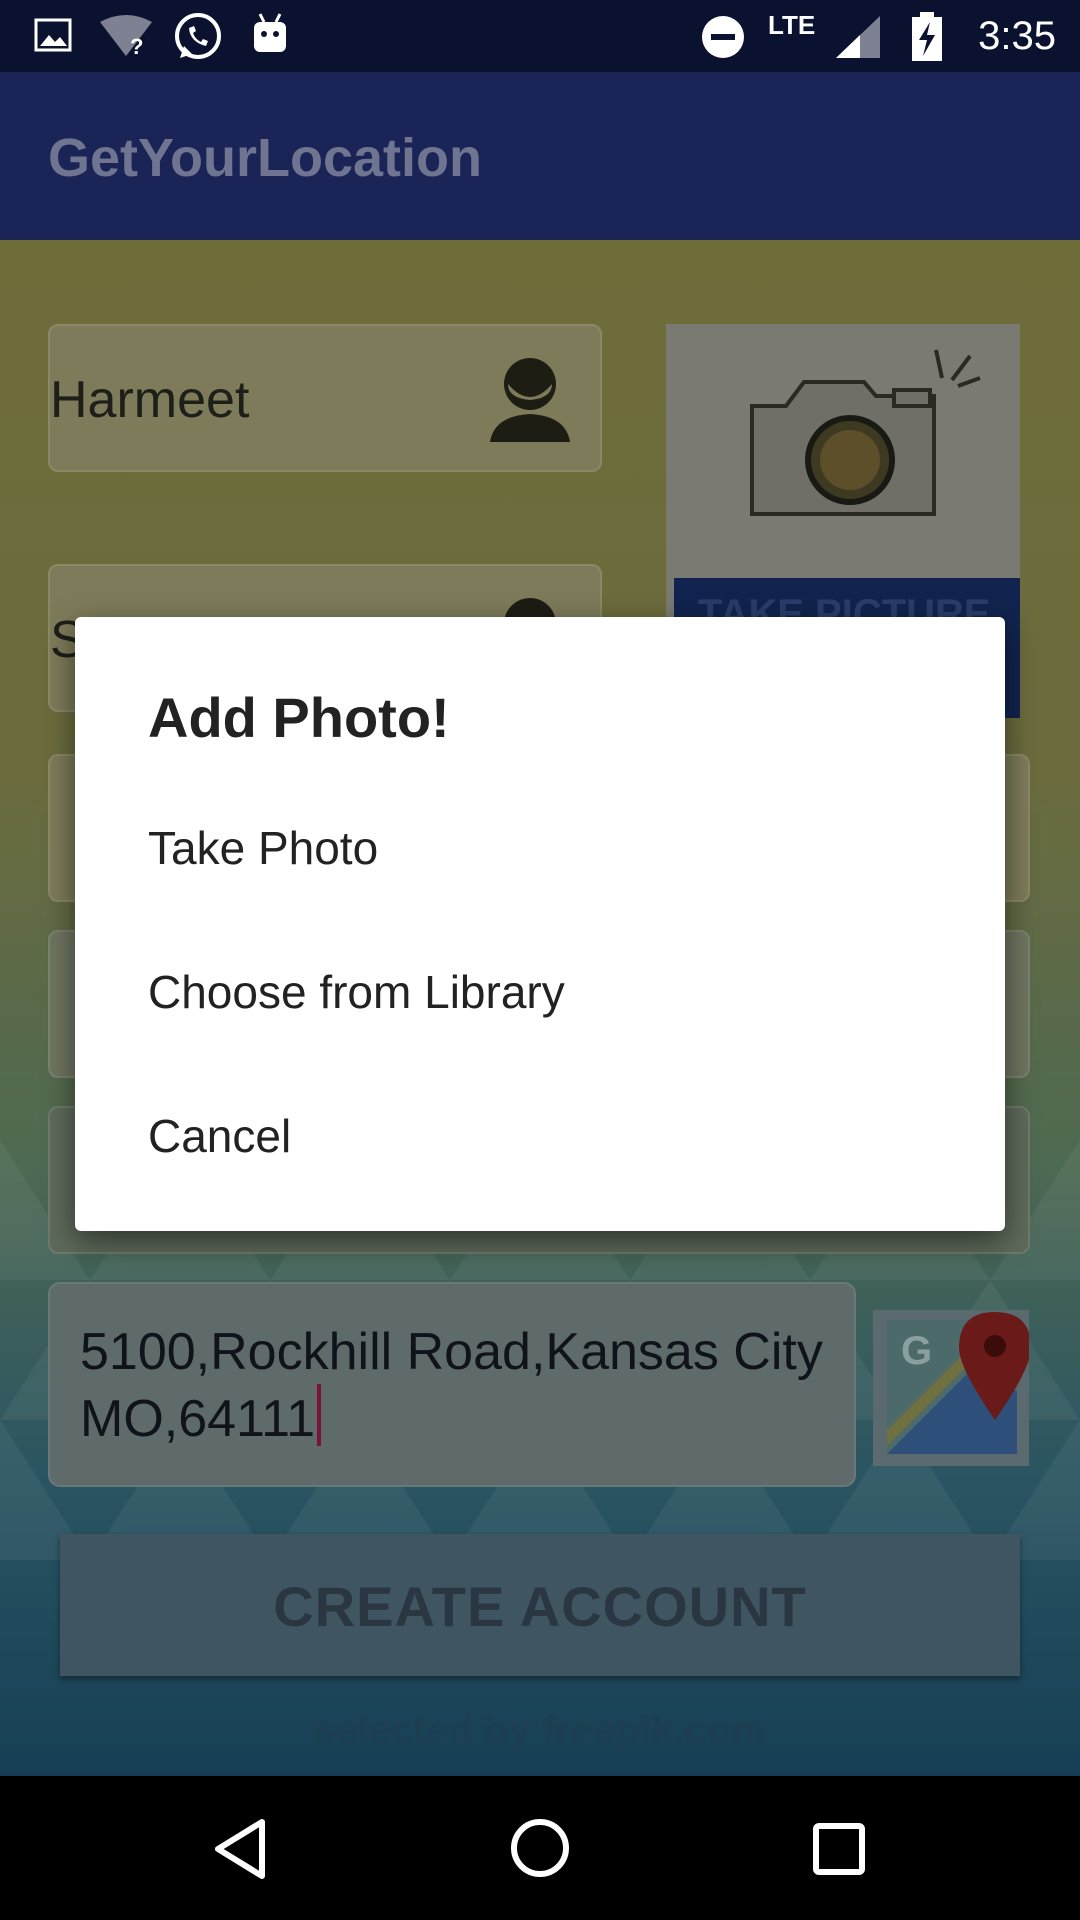 The height and width of the screenshot is (1920, 1080). I want to click on option-cancel: Cancel, so click(538, 1136).